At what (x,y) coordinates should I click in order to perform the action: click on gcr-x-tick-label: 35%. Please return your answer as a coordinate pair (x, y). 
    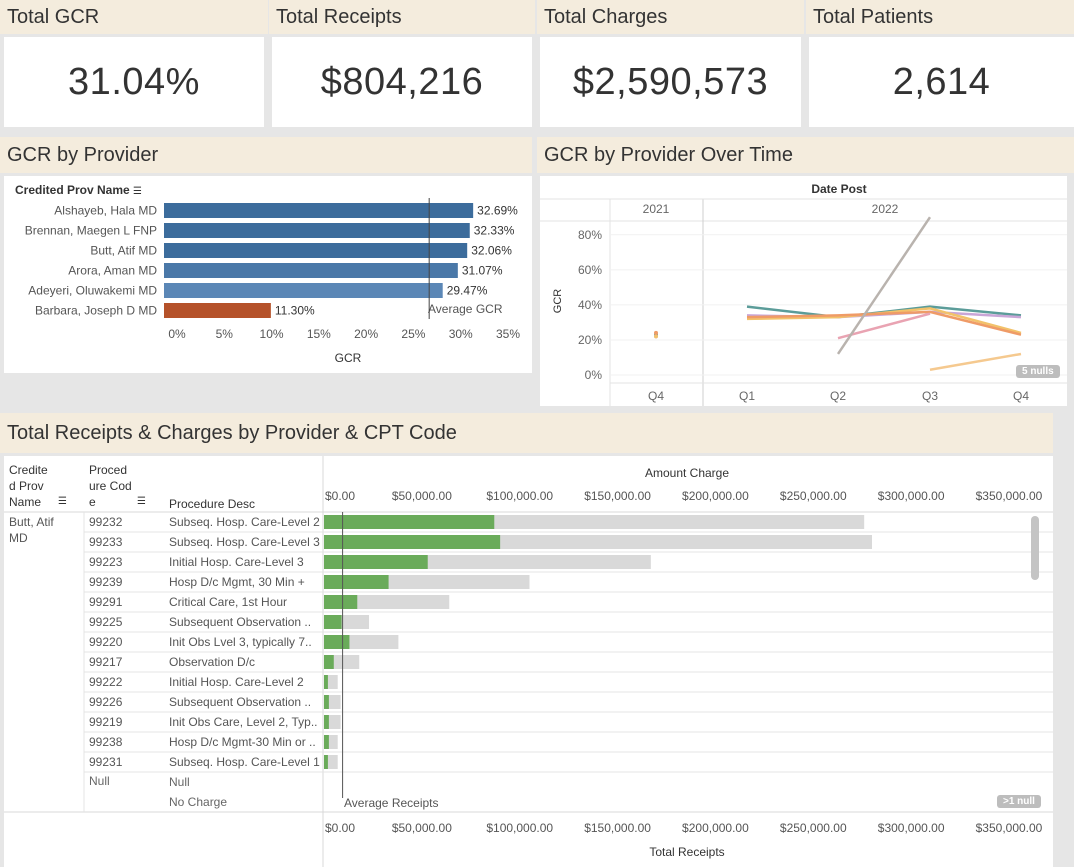
    Looking at the image, I should click on (508, 334).